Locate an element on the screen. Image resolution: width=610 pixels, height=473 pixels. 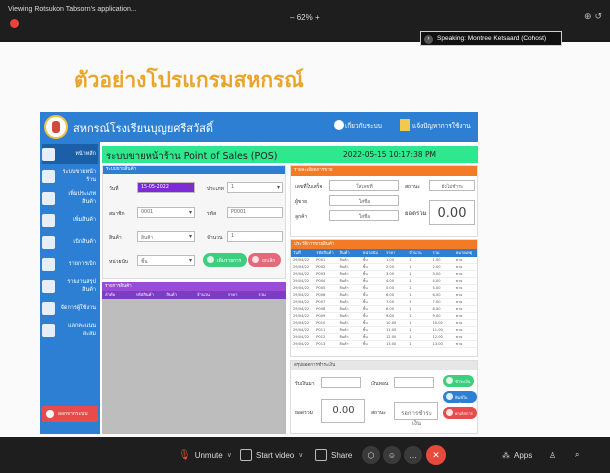
type-label: ประเภท is located at coordinates (215, 189).